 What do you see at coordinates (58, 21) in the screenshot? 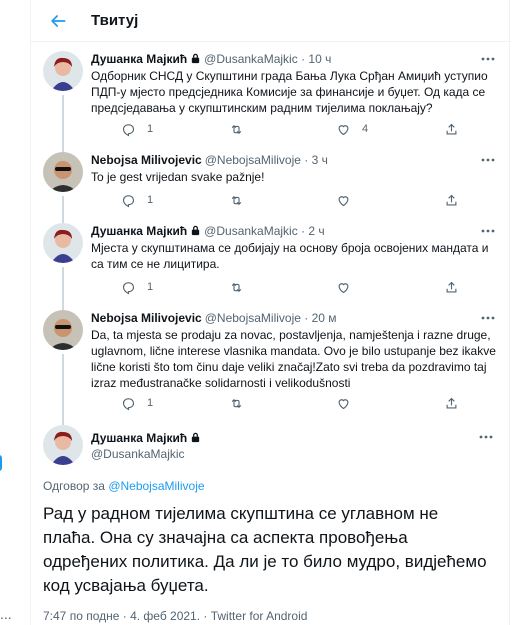
I see `back-arrow-icon` at bounding box center [58, 21].